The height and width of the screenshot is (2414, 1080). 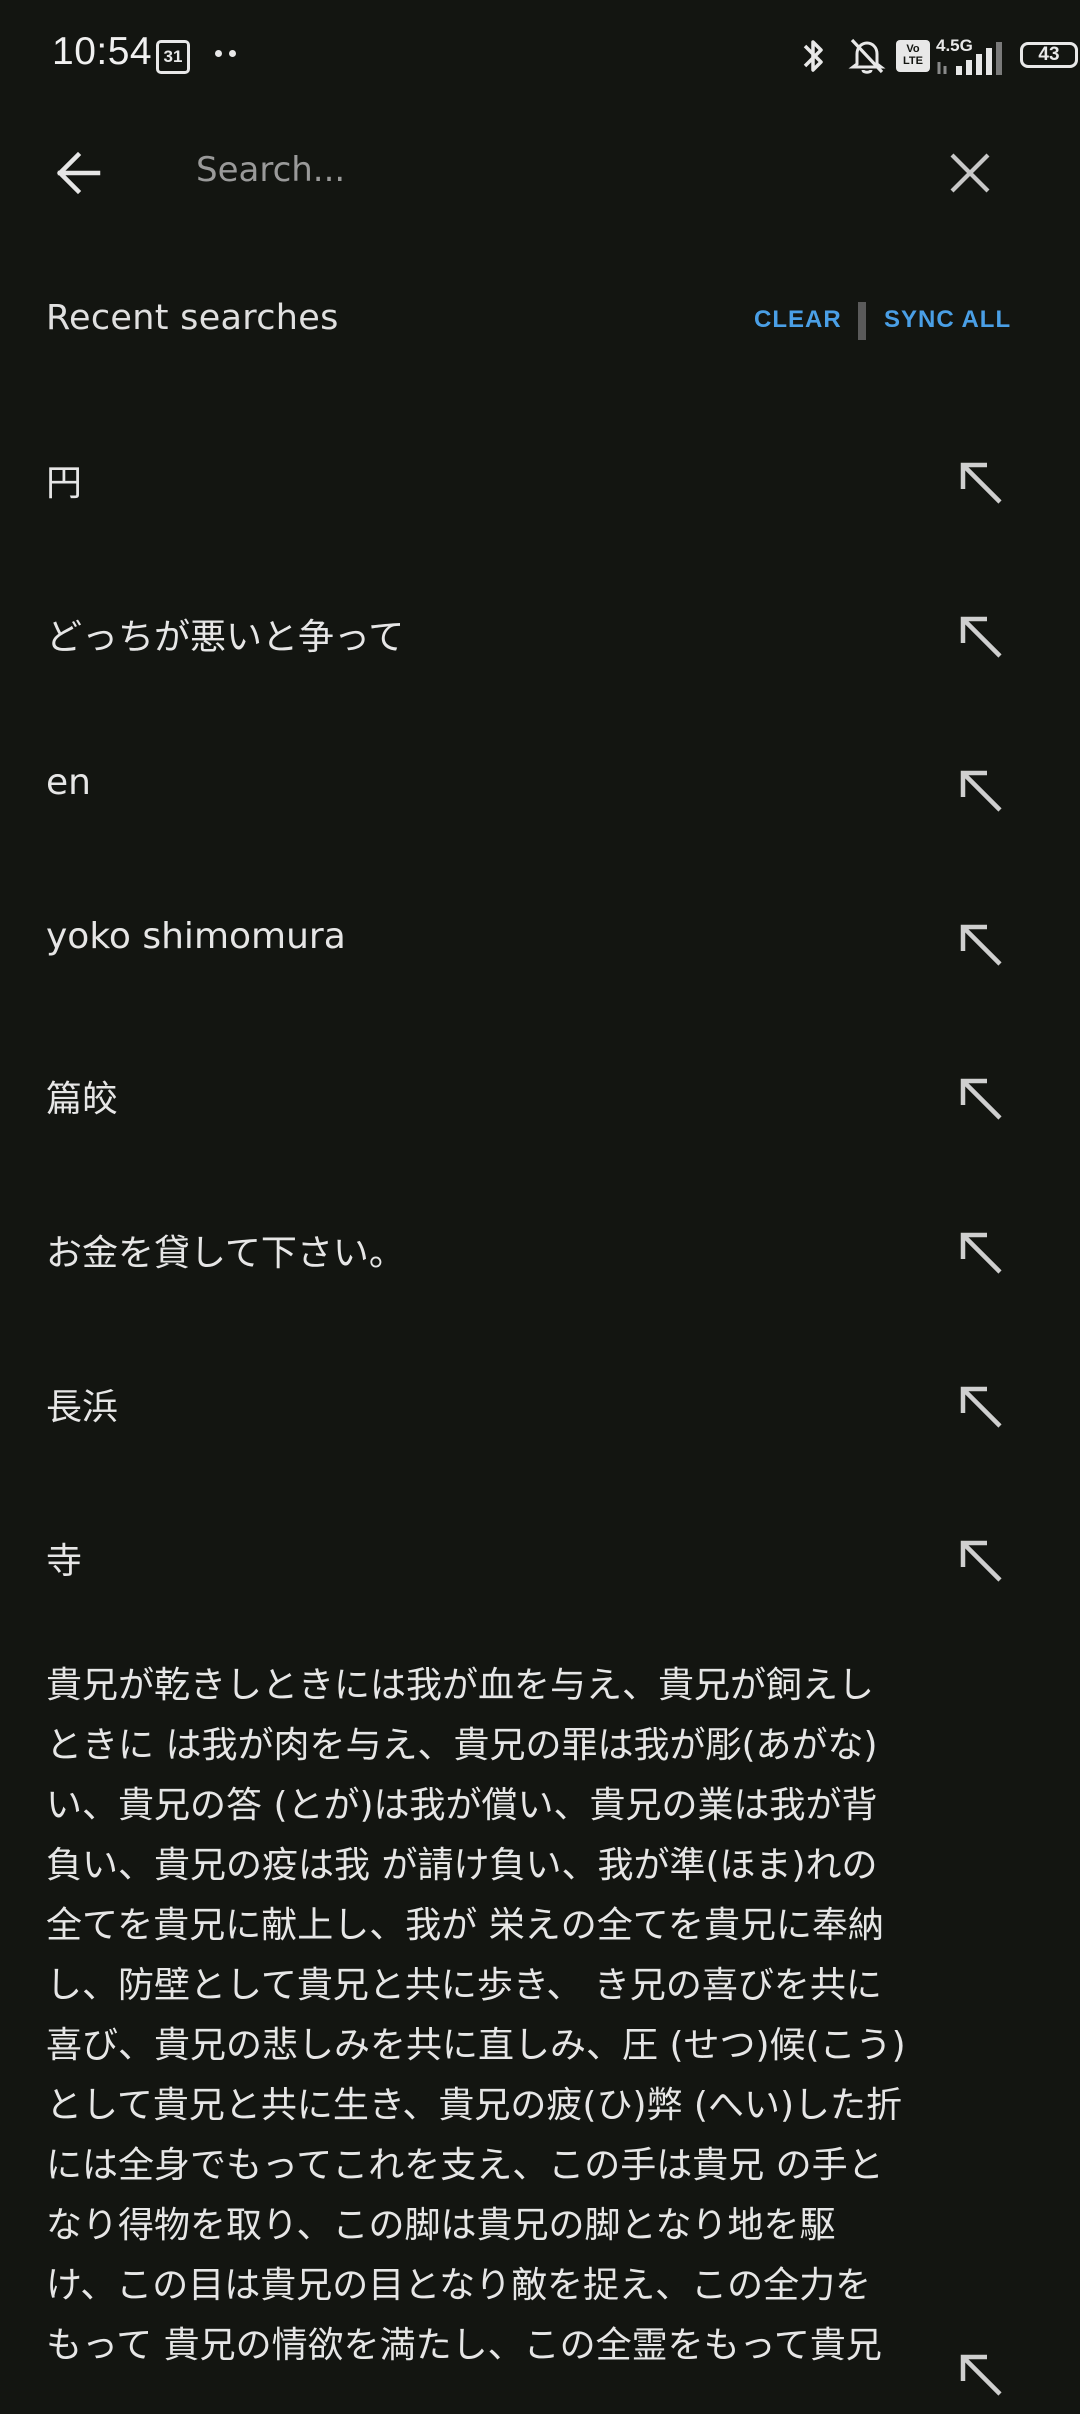 I want to click on search-input, so click(x=546, y=170).